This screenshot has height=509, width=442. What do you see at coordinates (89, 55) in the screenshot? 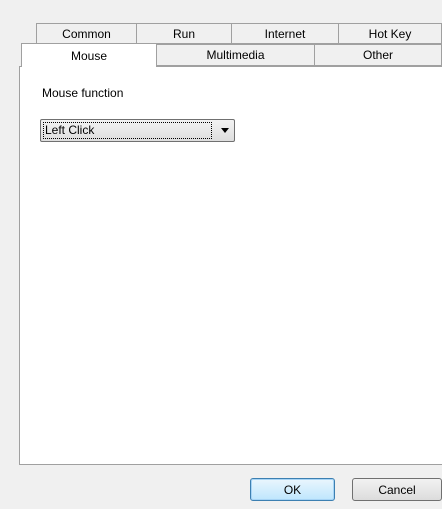
I see `tab-mouse: Mouse` at bounding box center [89, 55].